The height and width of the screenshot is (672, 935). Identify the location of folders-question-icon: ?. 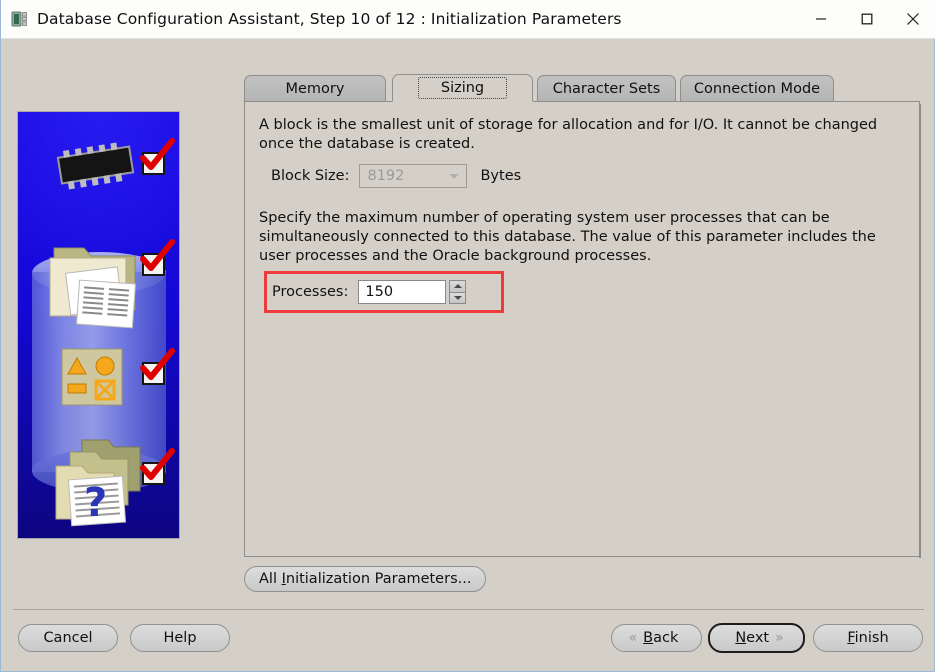
(94, 485).